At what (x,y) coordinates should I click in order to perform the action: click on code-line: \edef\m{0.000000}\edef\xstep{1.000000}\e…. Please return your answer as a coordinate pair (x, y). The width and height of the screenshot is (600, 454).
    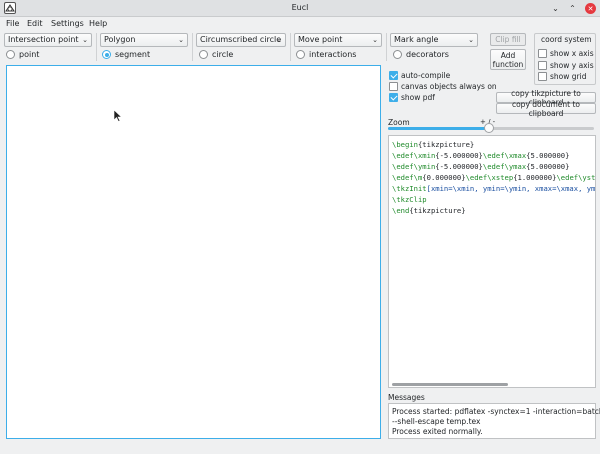
    Looking at the image, I should click on (494, 177).